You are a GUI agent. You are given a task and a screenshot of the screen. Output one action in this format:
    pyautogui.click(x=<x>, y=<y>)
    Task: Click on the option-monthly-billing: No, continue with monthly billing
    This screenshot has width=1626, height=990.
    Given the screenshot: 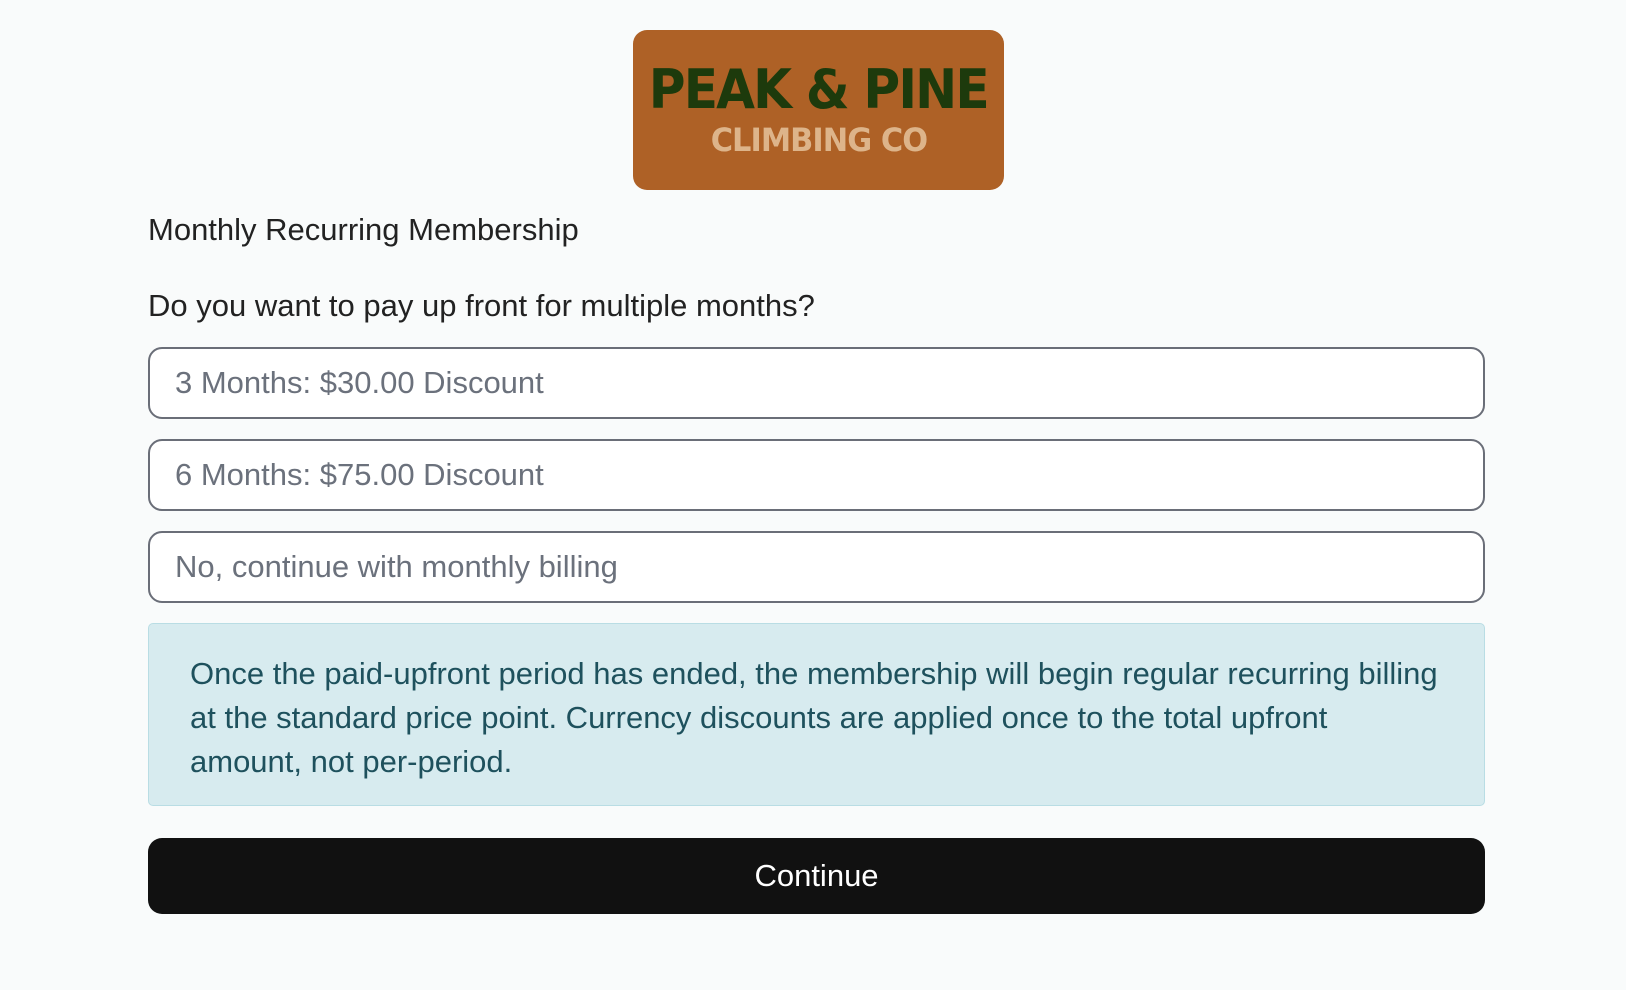 What is the action you would take?
    pyautogui.click(x=816, y=567)
    